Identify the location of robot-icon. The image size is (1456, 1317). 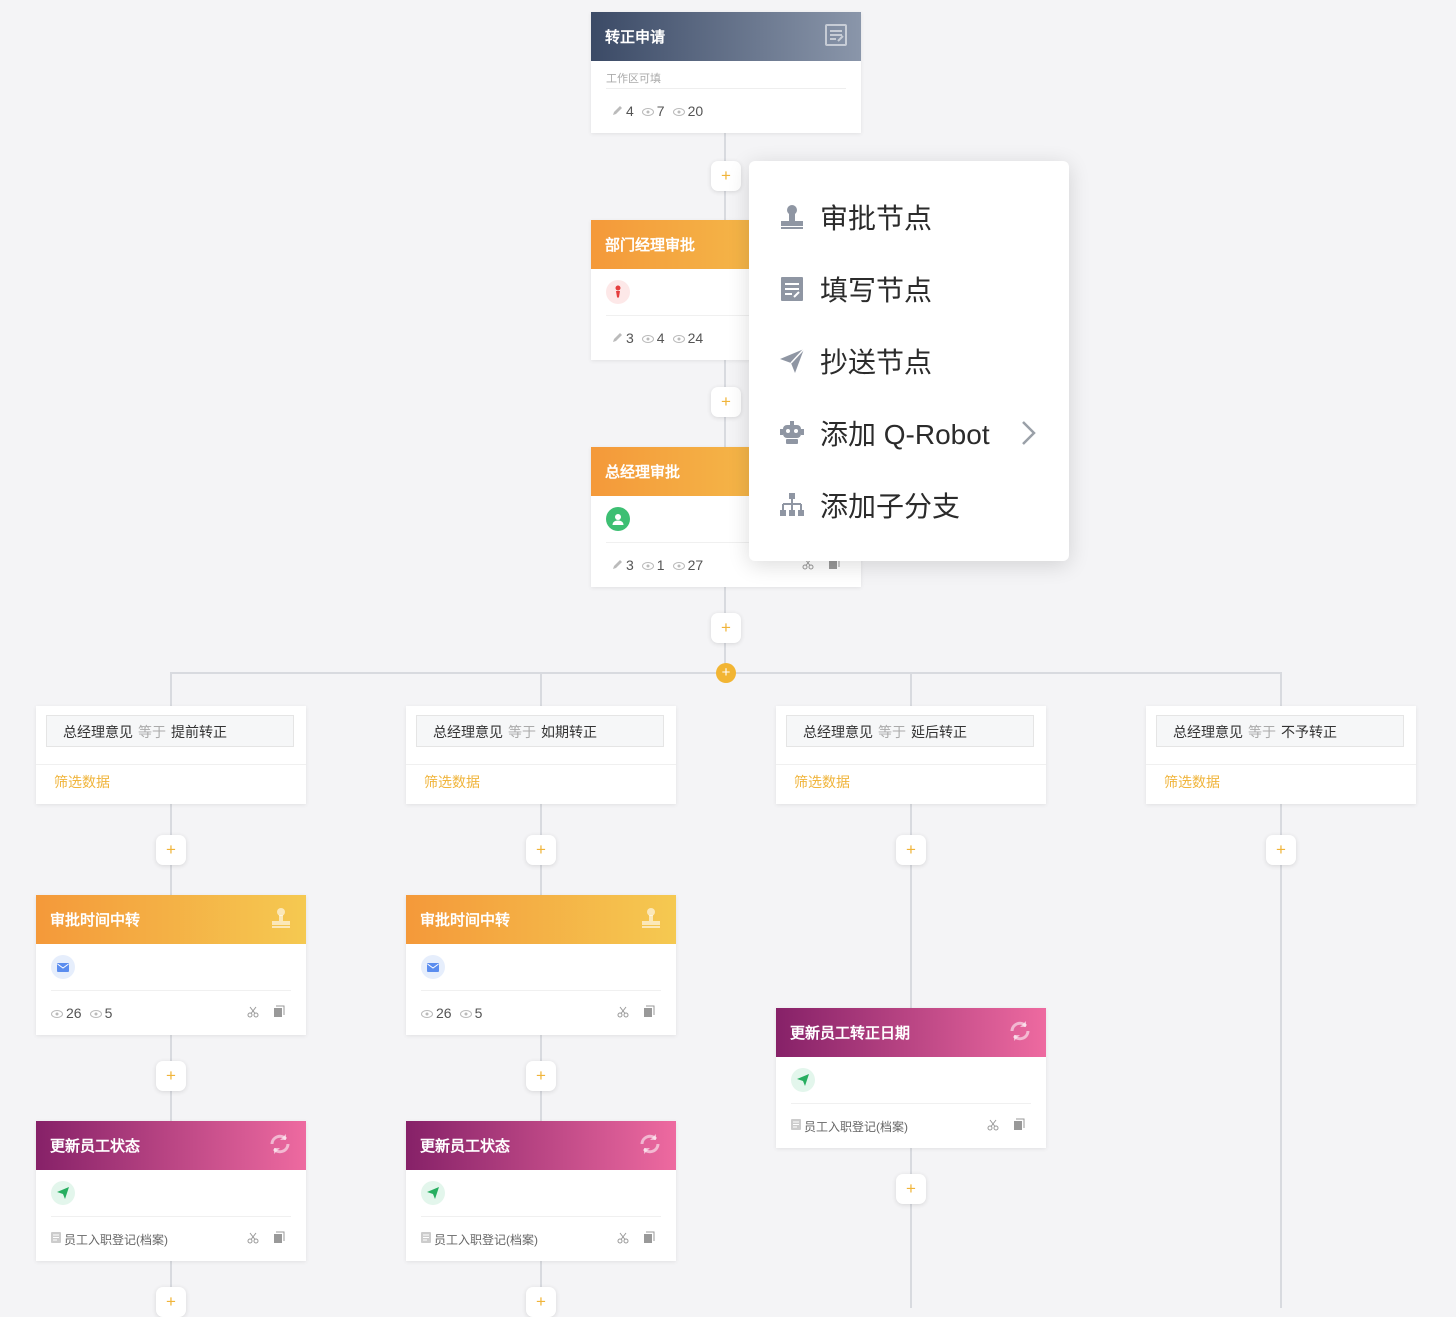
(792, 433).